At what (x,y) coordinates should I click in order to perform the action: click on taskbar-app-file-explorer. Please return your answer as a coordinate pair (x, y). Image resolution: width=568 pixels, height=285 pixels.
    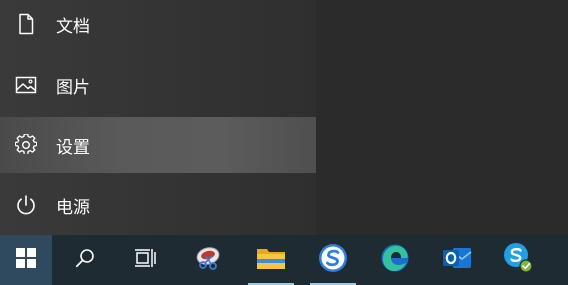
    Looking at the image, I should click on (271, 260).